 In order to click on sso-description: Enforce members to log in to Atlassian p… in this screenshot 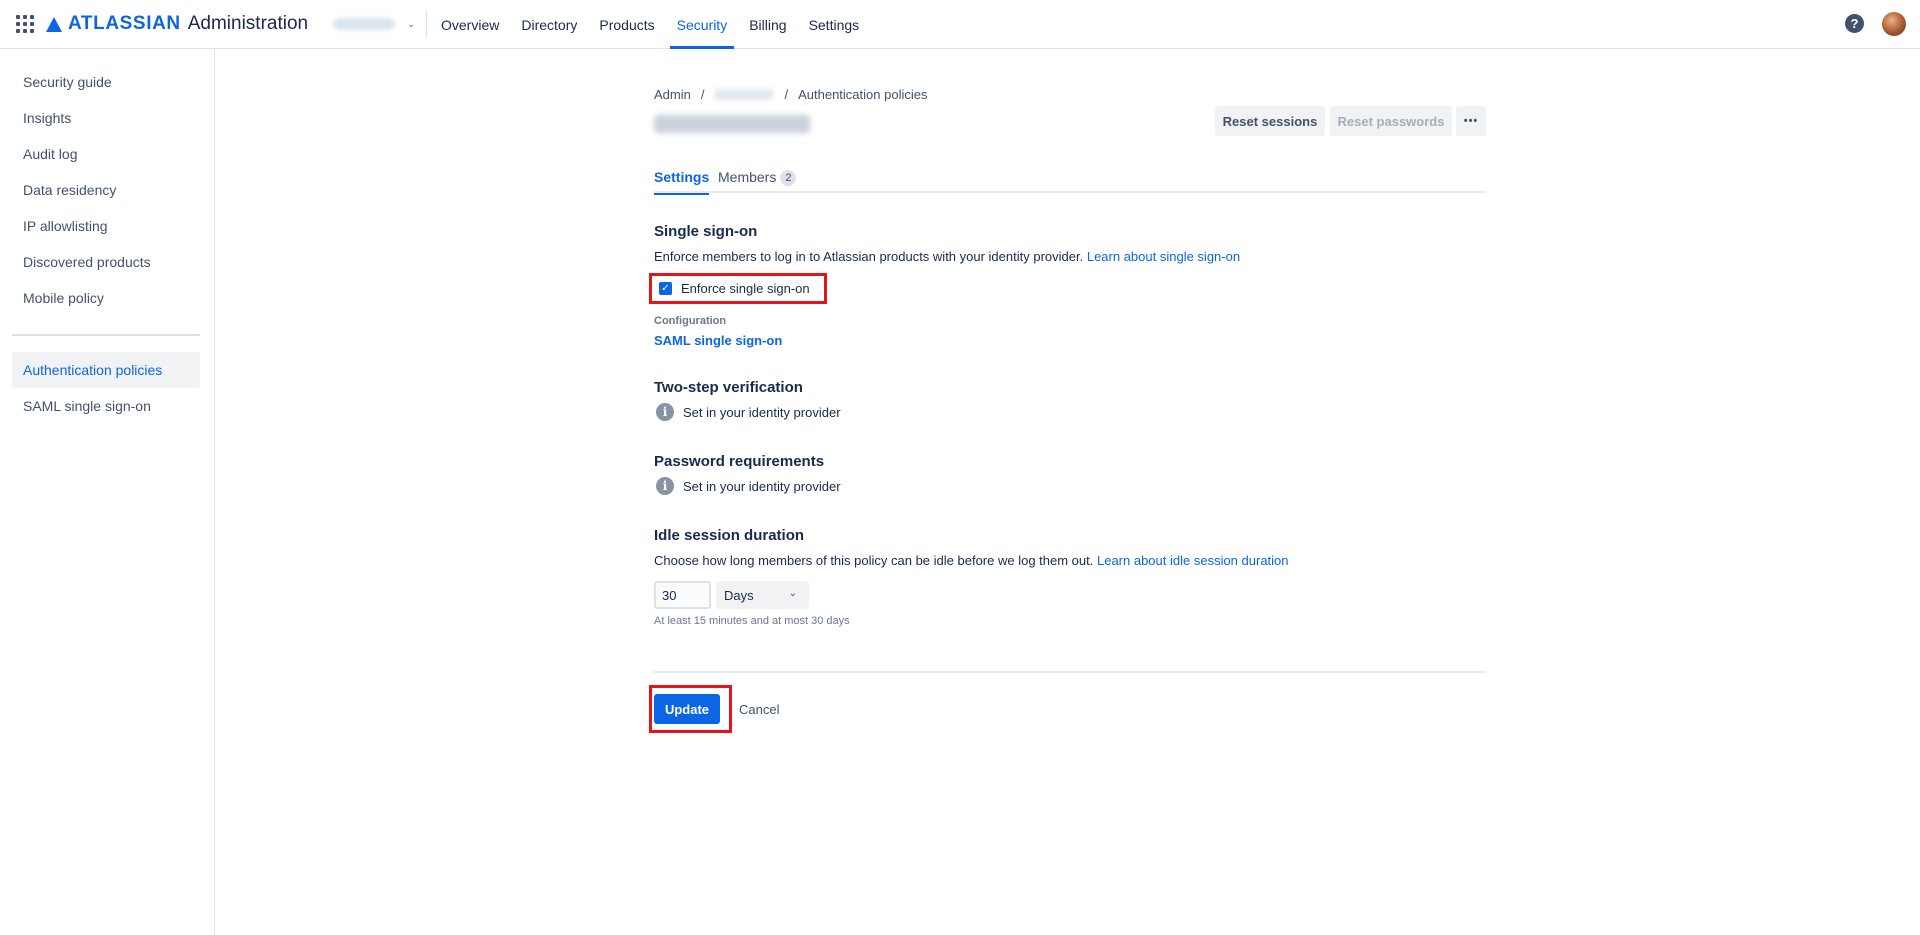, I will do `click(869, 256)`.